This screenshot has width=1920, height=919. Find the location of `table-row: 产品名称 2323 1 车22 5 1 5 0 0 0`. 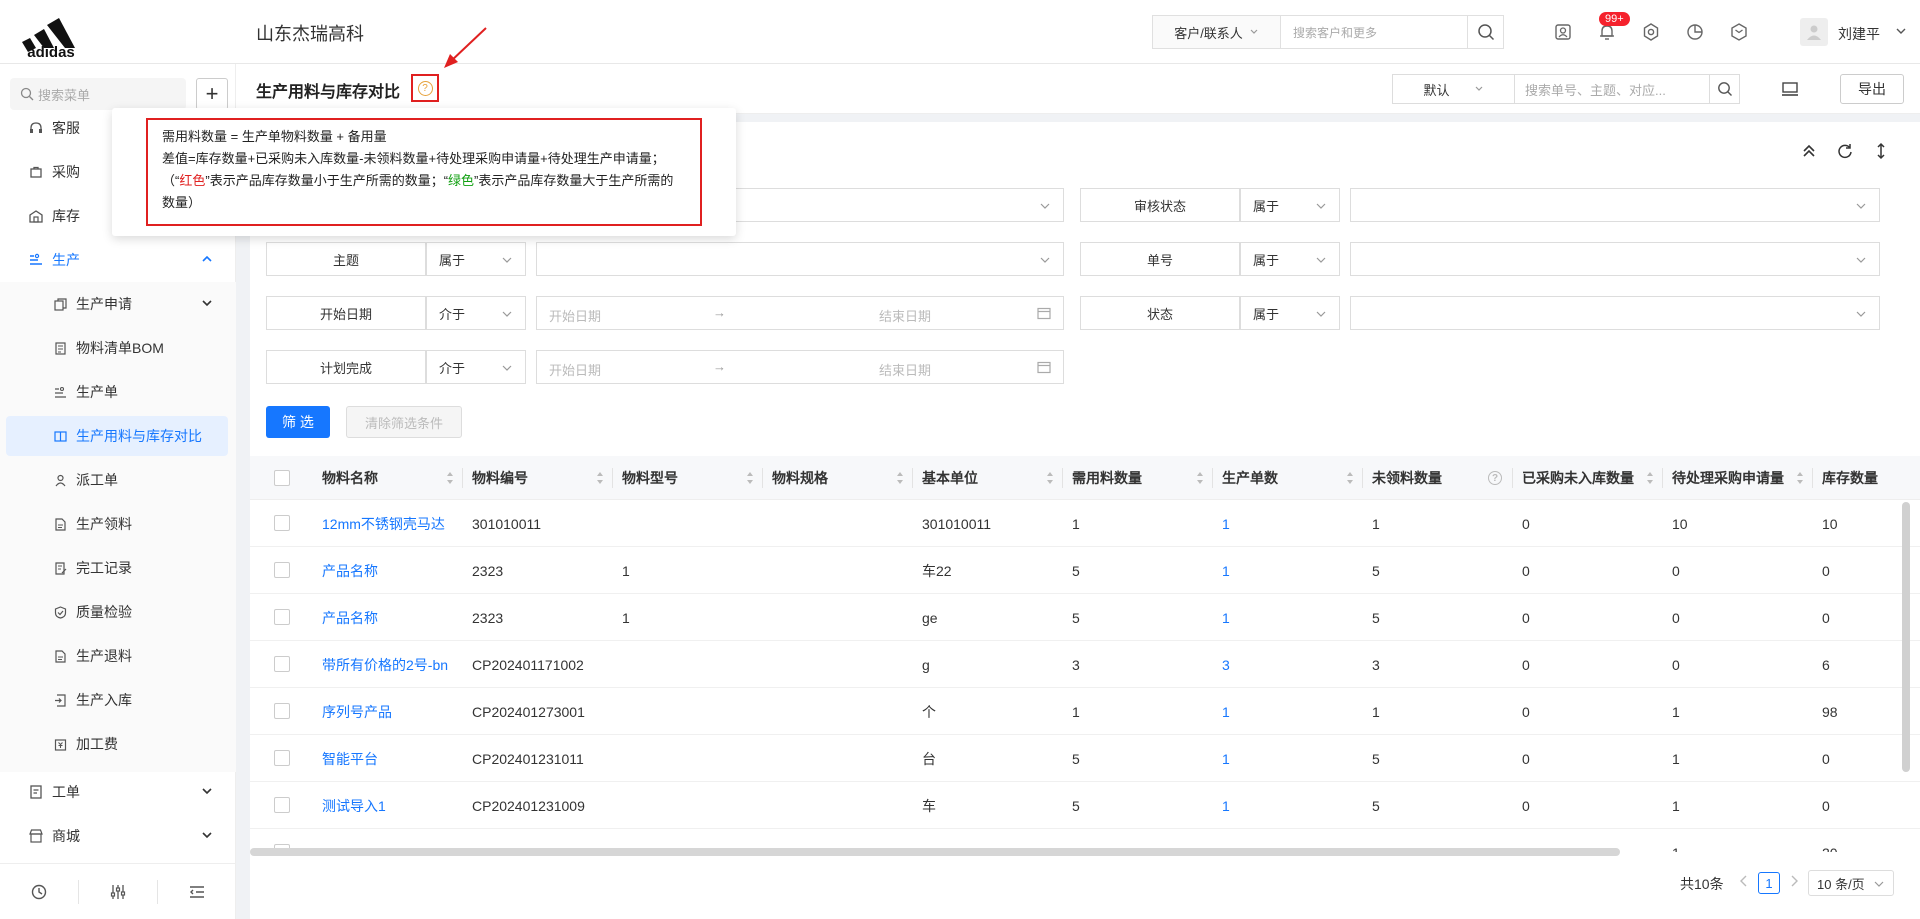

table-row: 产品名称 2323 1 车22 5 1 5 0 0 0 is located at coordinates (1085, 570).